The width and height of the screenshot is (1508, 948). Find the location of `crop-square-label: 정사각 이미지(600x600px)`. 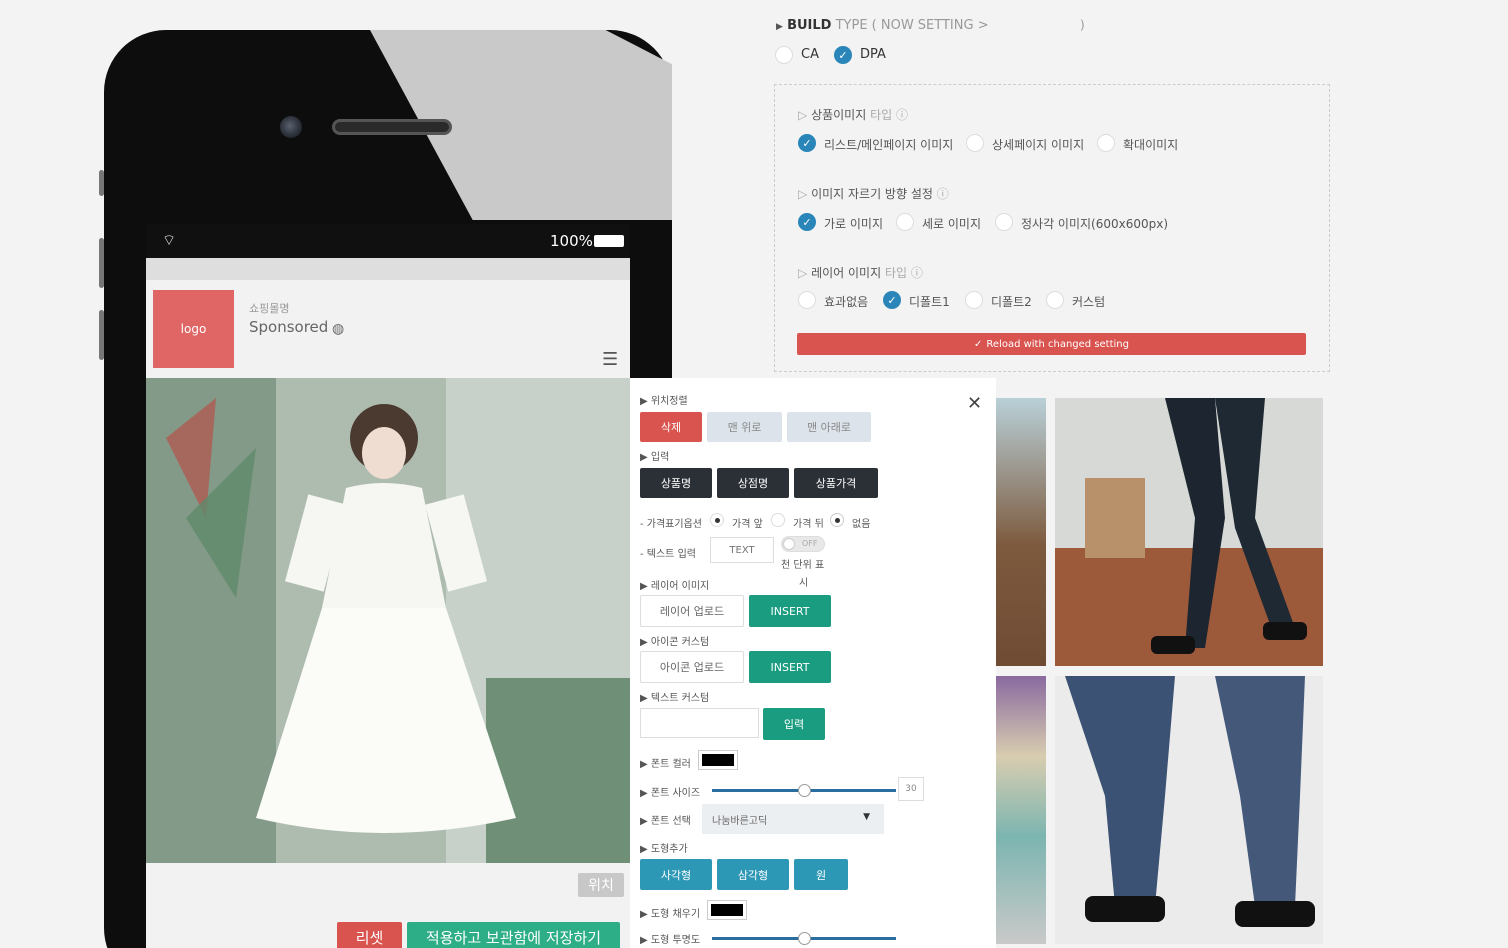

crop-square-label: 정사각 이미지(600x600px) is located at coordinates (1095, 224).